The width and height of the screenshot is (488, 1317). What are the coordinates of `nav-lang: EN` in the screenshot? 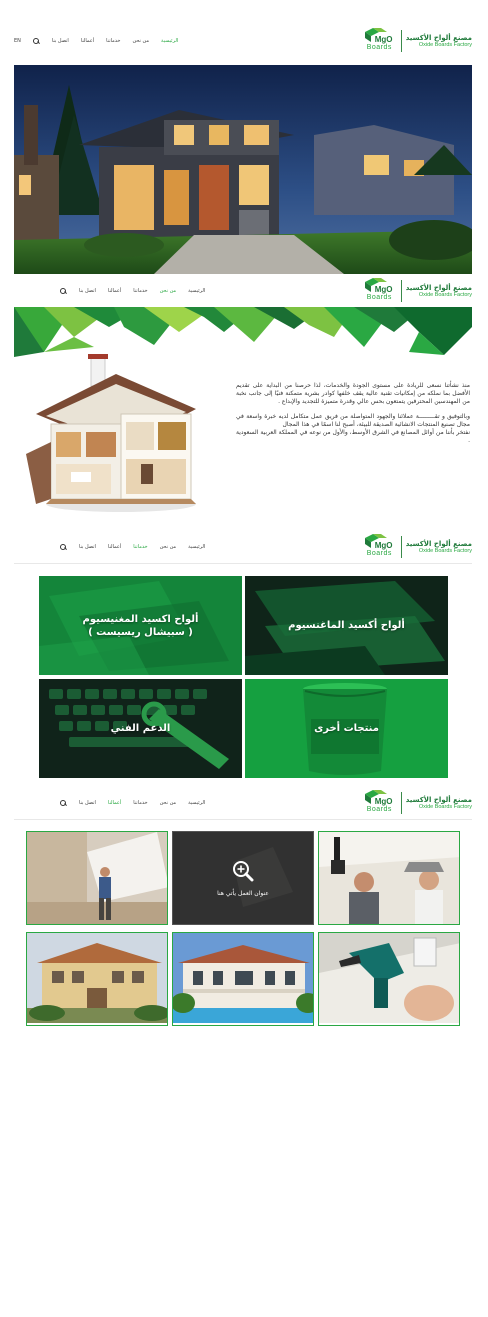 It's located at (17, 41).